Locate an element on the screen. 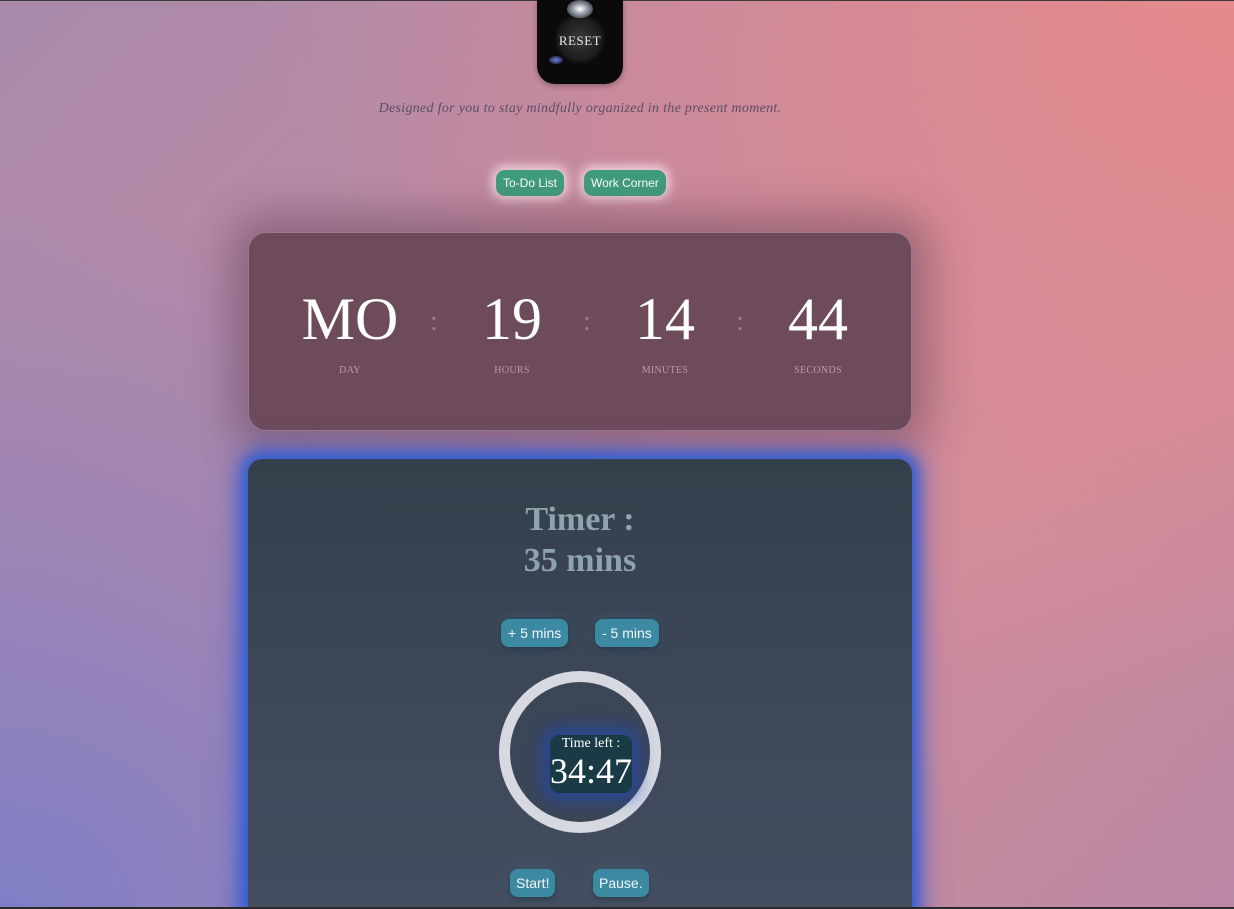 The image size is (1234, 909). clock-minutes: 14 MINUTES is located at coordinates (665, 329).